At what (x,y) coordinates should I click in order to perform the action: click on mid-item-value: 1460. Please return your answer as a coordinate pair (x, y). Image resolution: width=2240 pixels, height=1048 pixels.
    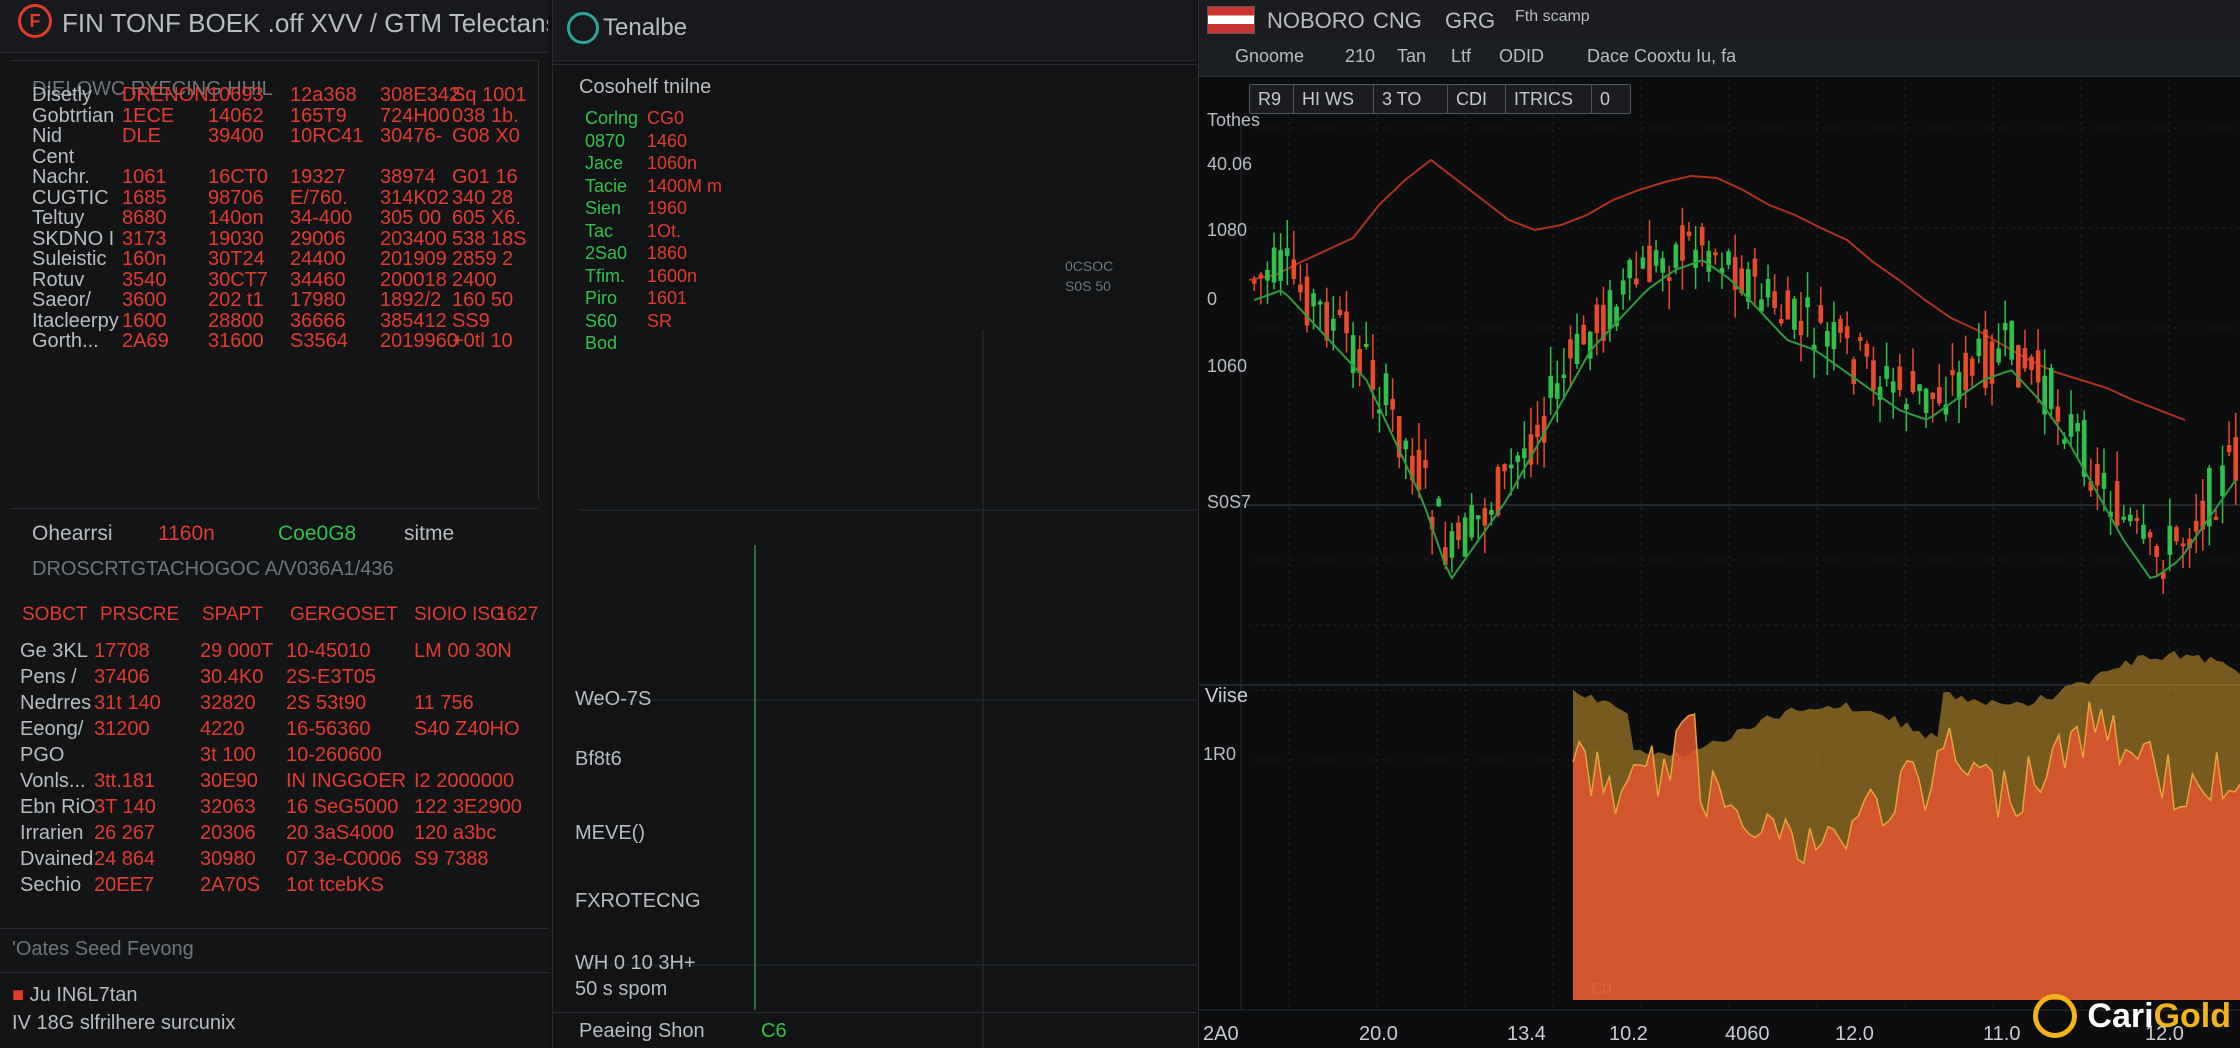
    Looking at the image, I should click on (667, 140).